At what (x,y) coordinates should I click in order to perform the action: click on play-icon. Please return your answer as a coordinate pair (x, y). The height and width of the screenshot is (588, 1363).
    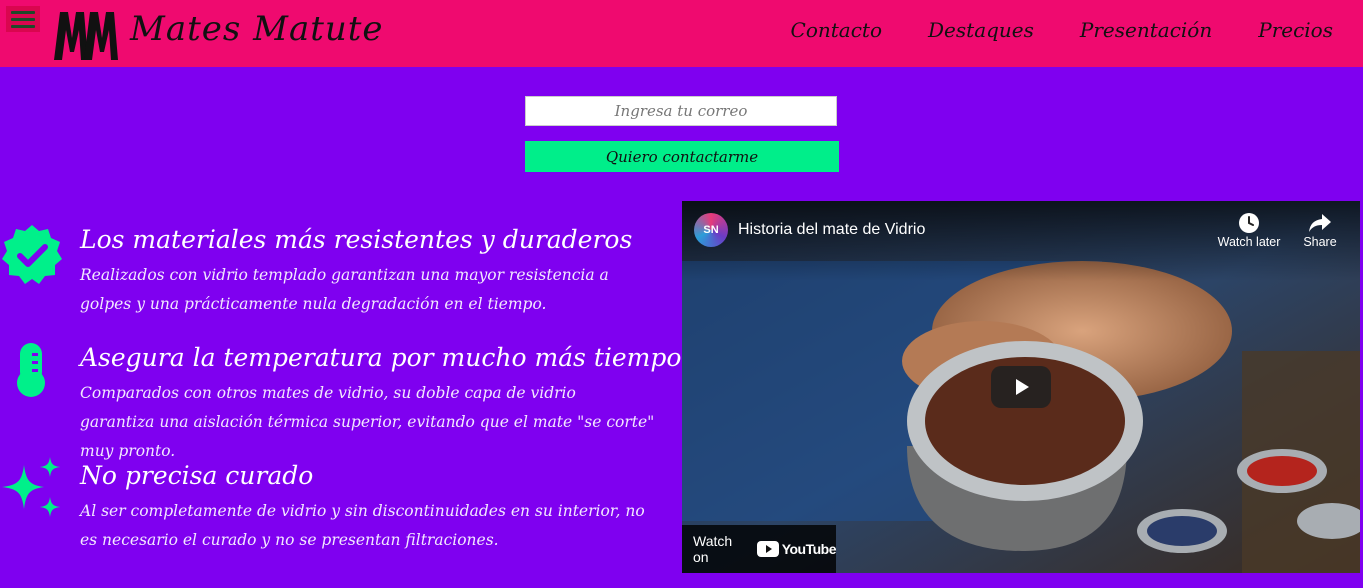
    Looking at the image, I should click on (1022, 387).